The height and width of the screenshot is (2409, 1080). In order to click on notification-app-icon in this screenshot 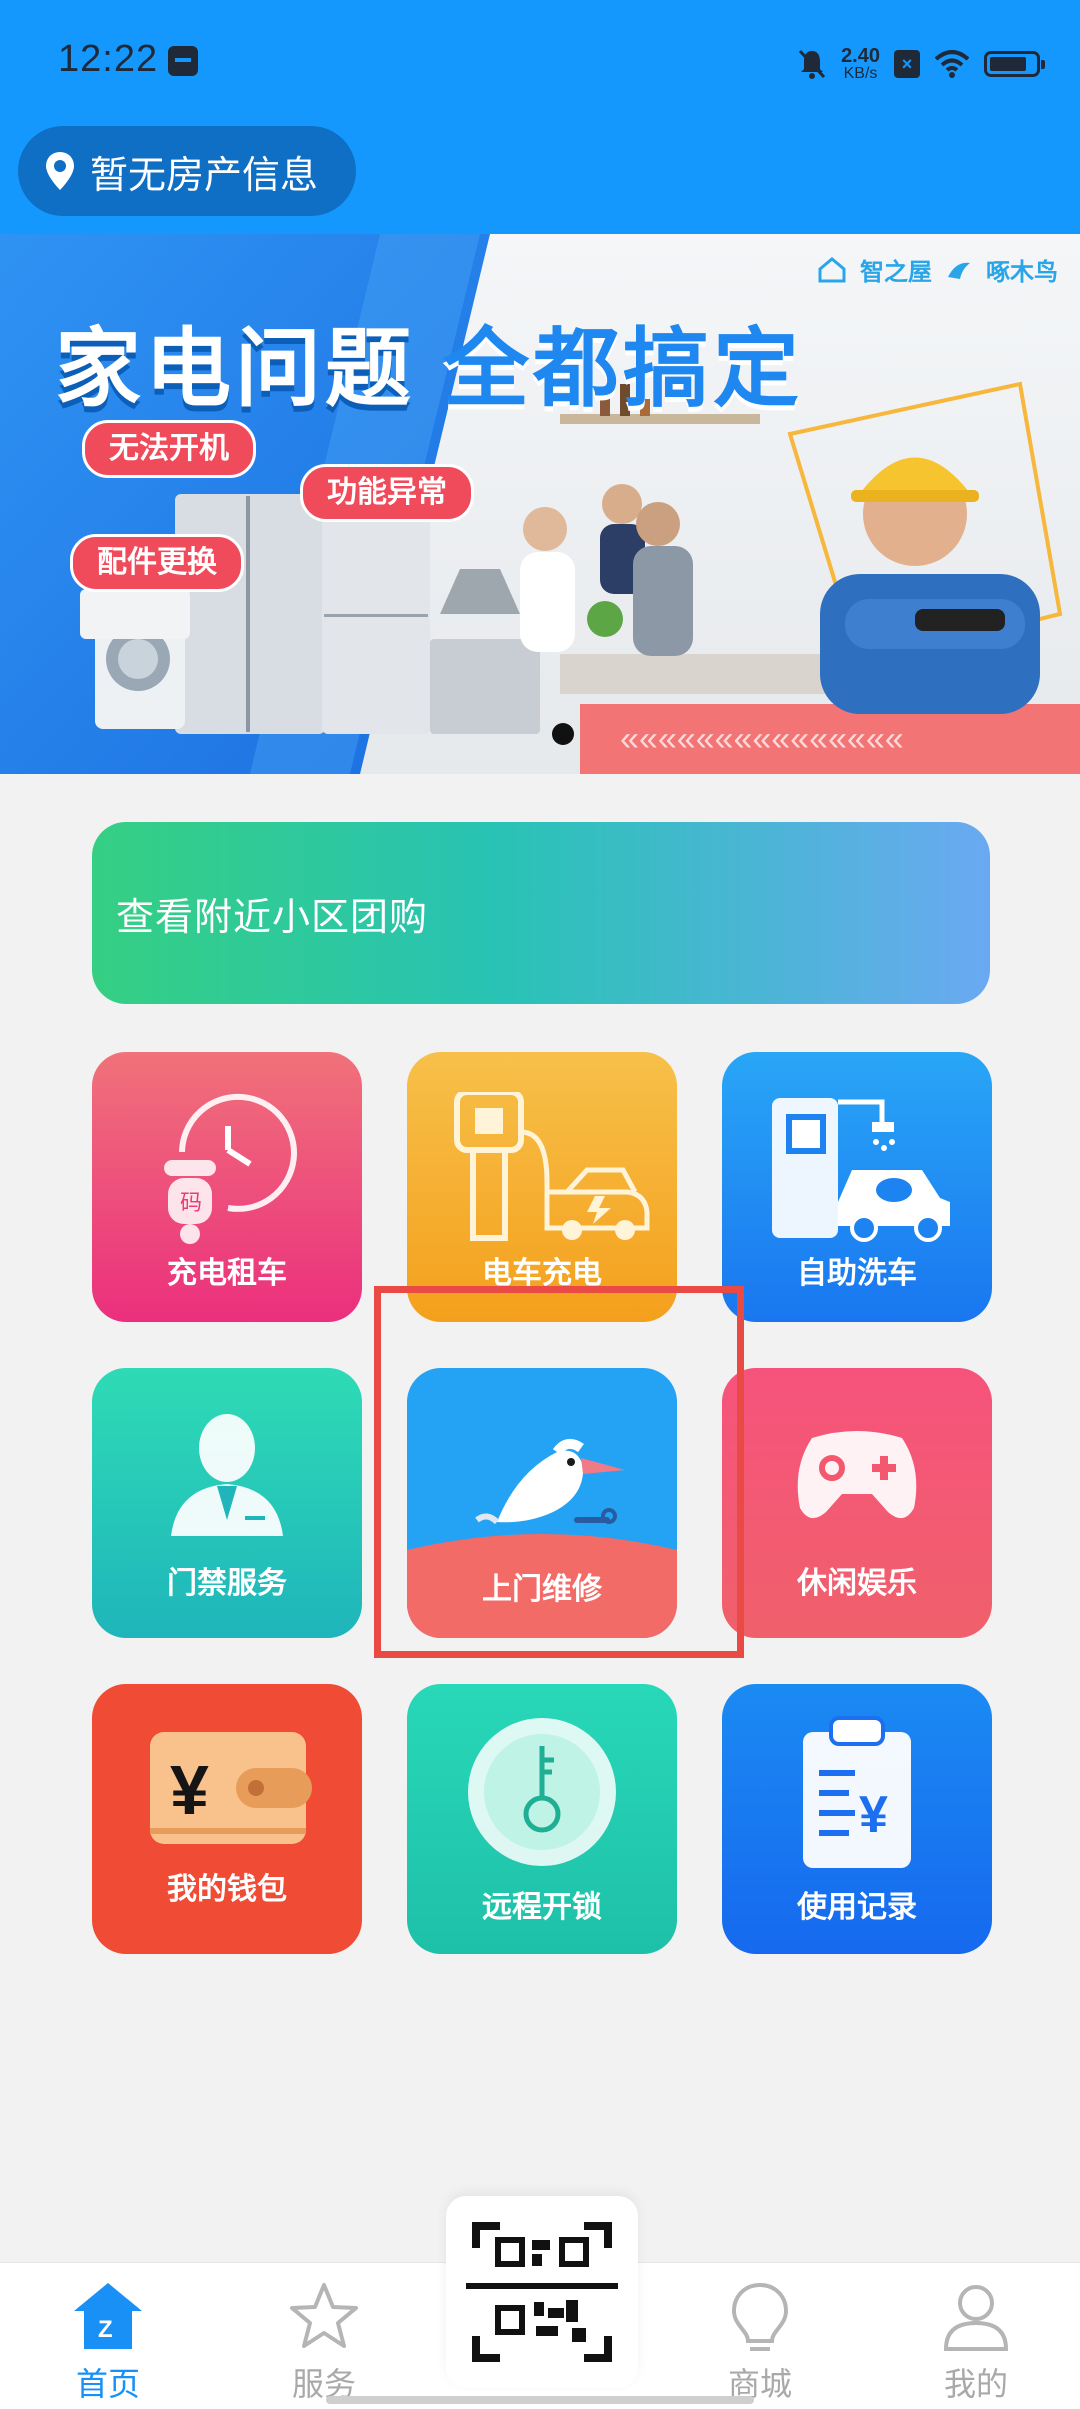, I will do `click(183, 61)`.